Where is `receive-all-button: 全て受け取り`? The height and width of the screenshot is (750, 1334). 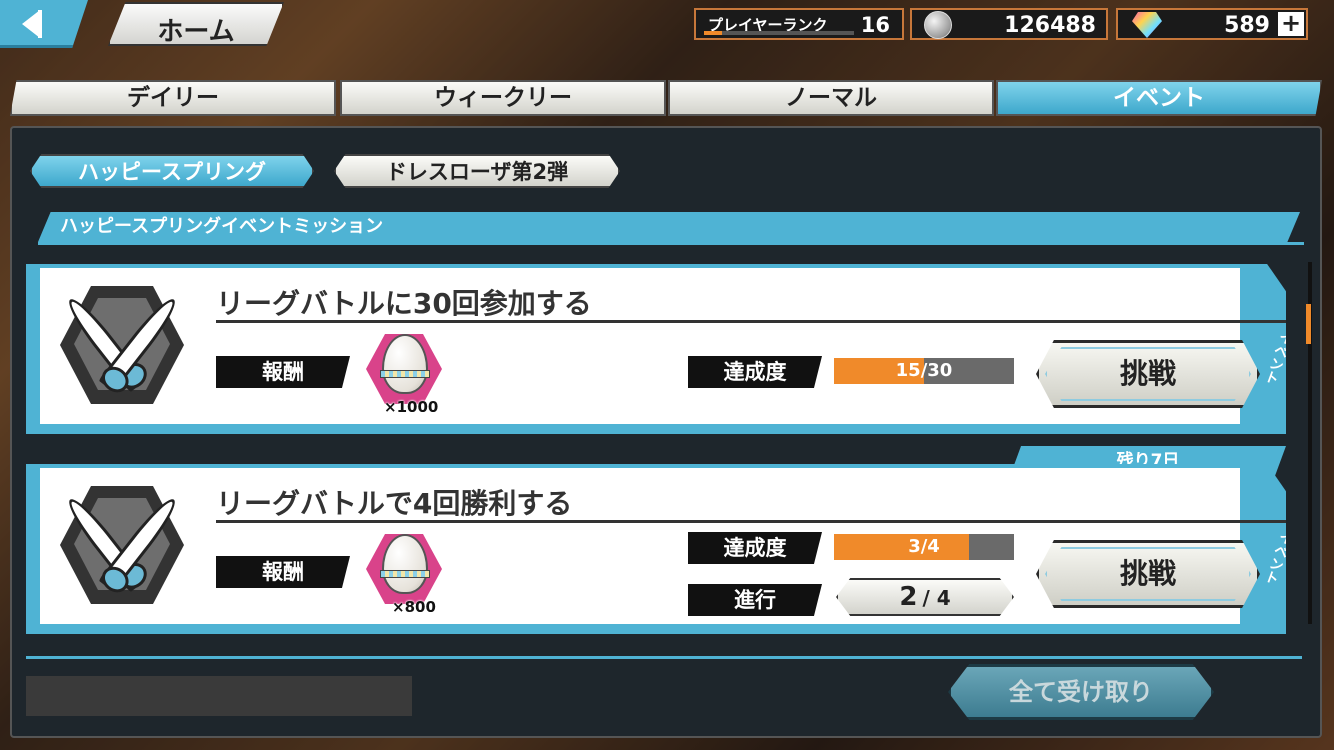
receive-all-button: 全て受け取り is located at coordinates (1081, 692).